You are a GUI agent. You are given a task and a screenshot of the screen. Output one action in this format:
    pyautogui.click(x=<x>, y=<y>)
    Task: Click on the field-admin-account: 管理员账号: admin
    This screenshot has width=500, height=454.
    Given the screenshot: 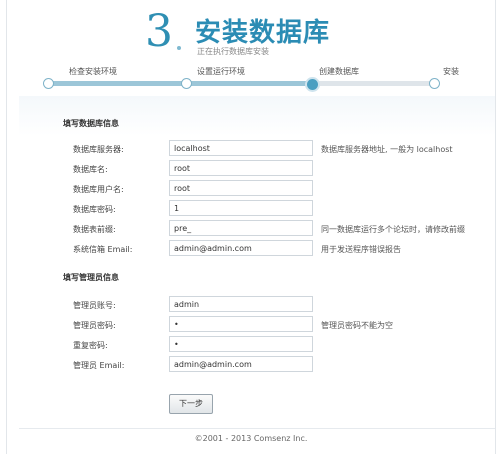 What is the action you would take?
    pyautogui.click(x=257, y=305)
    